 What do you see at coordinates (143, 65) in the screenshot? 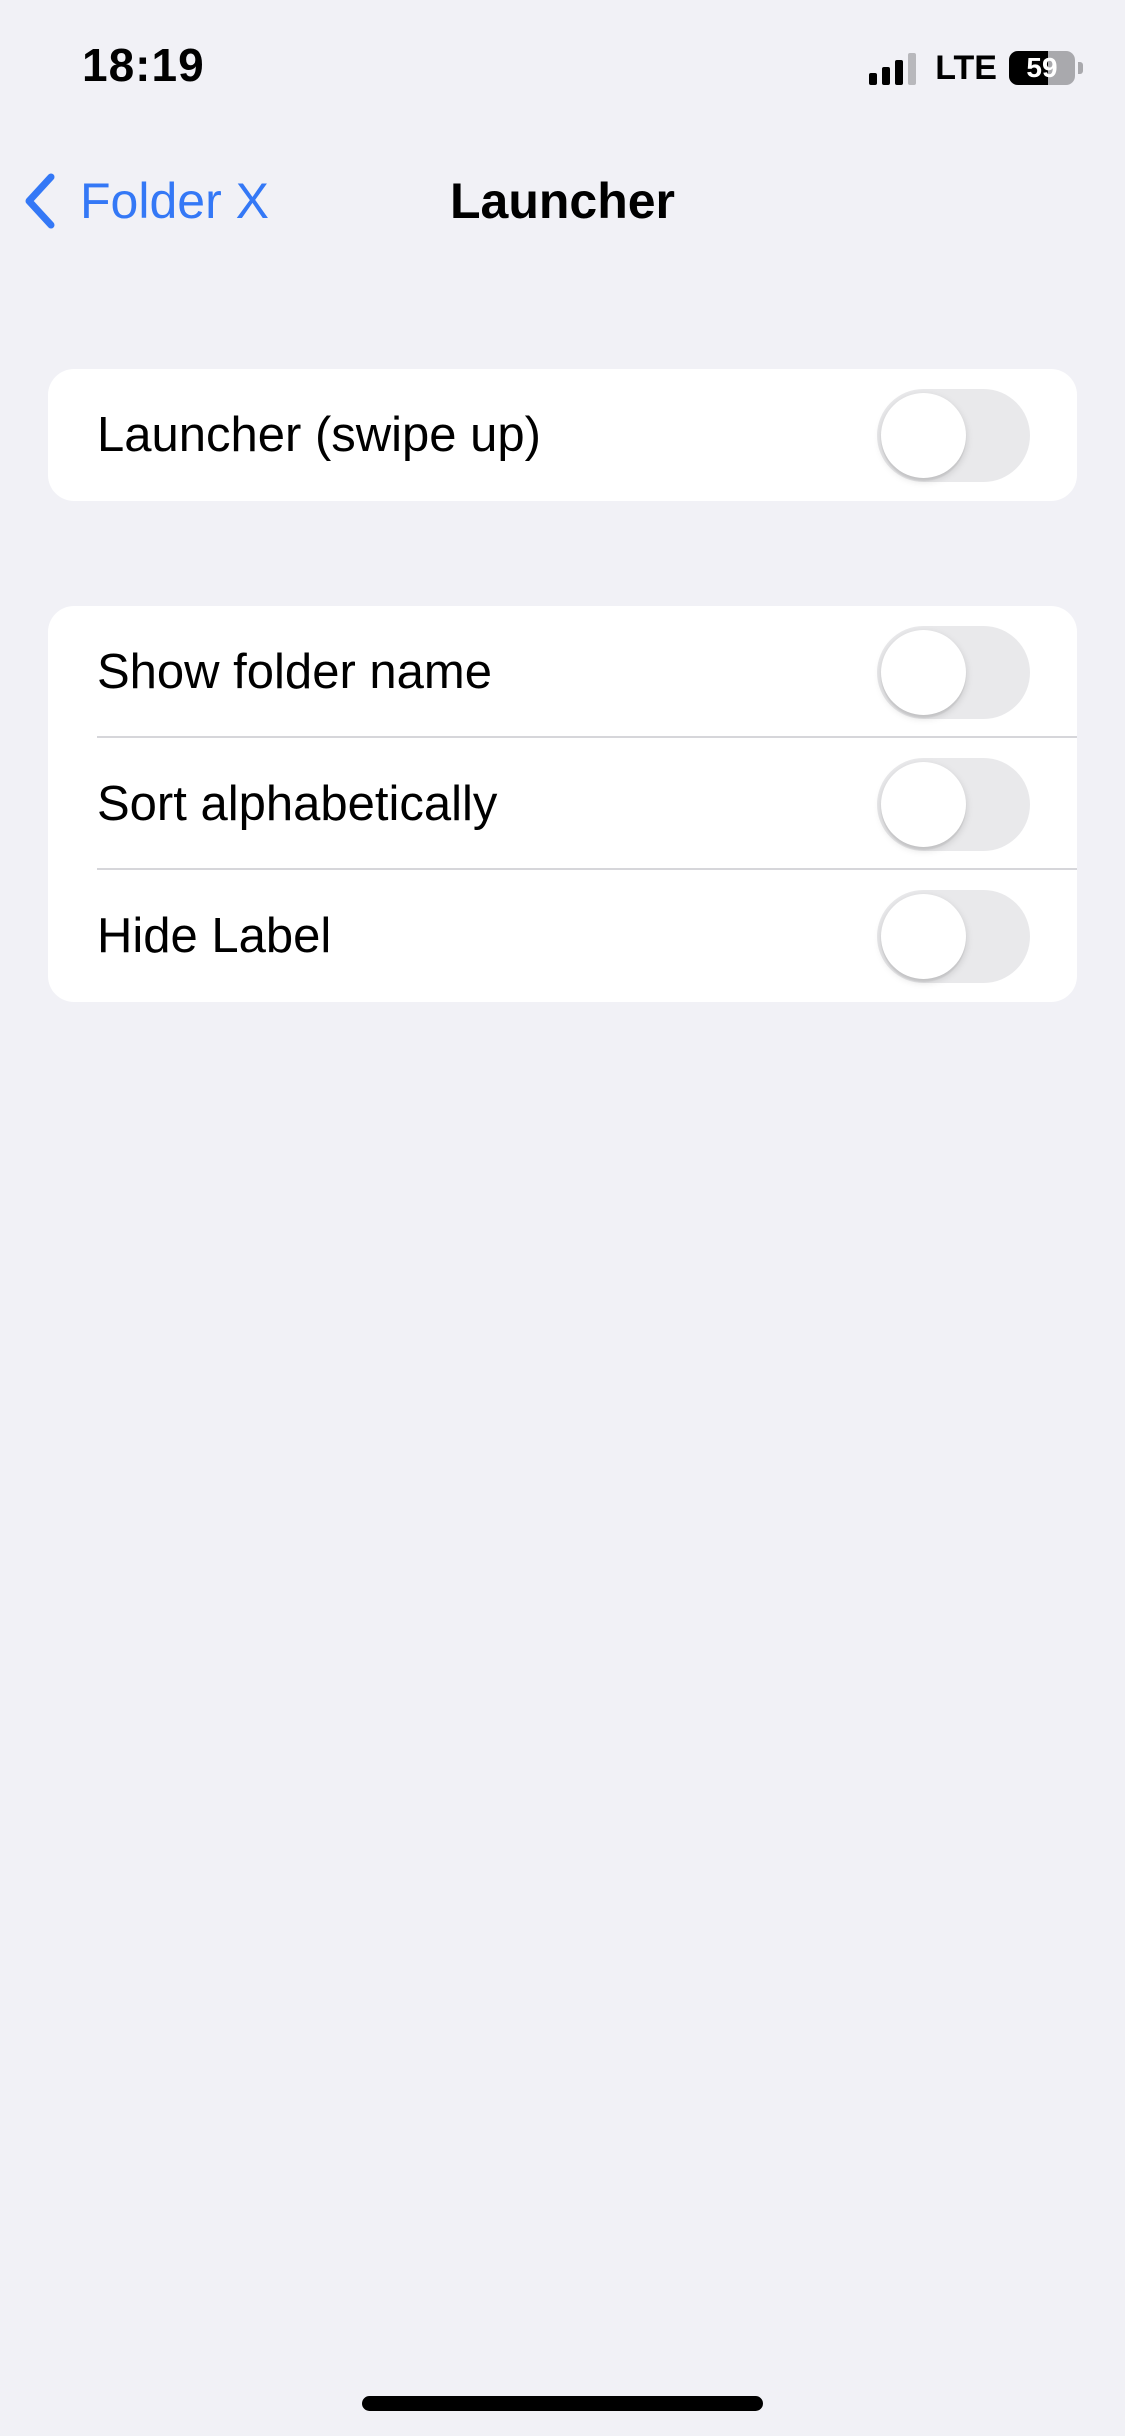
I see `status-time: 18:19` at bounding box center [143, 65].